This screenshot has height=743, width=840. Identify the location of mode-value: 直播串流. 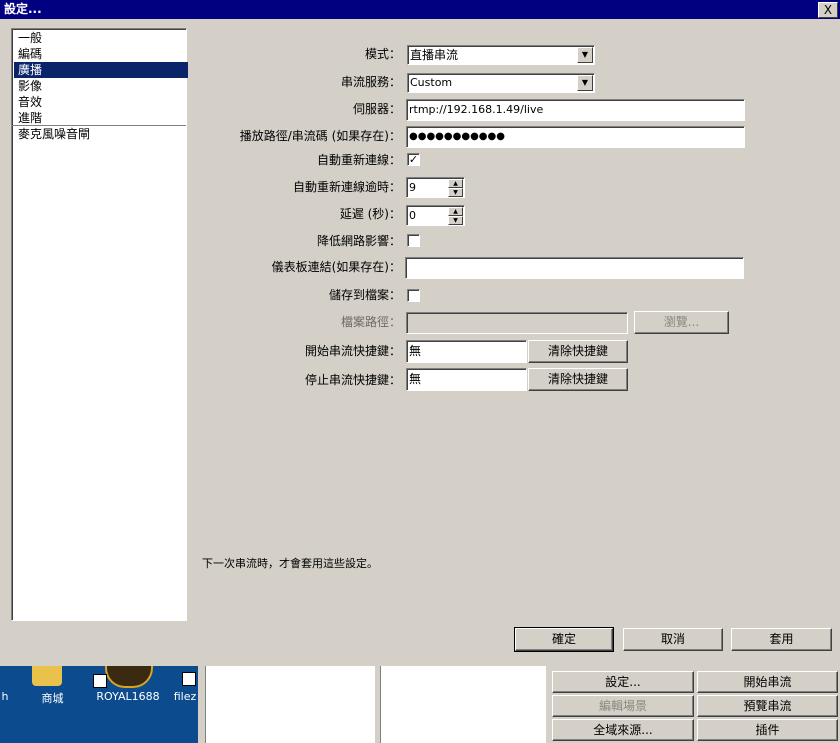
(434, 55).